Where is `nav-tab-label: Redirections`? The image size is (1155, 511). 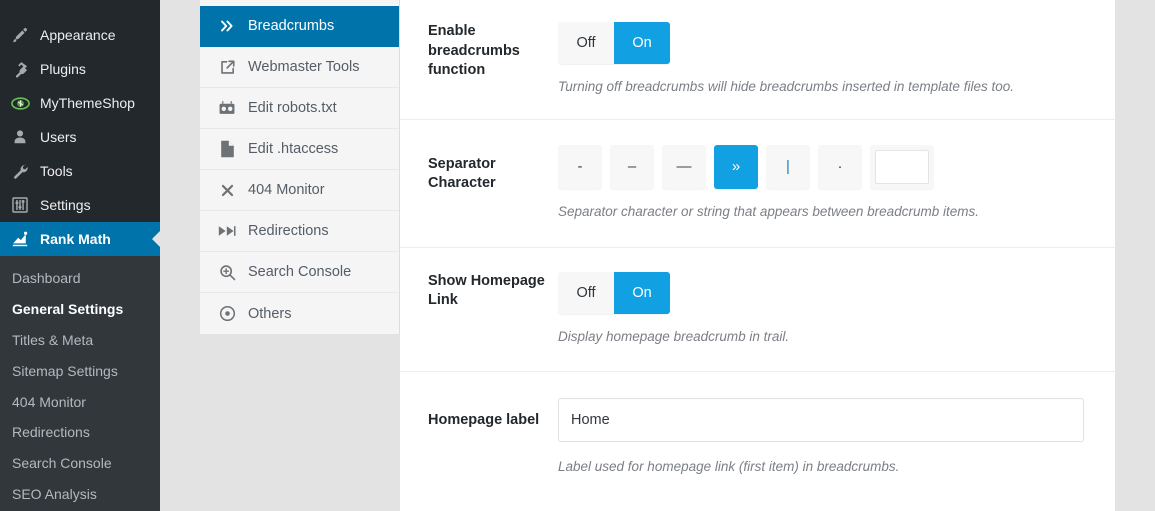
nav-tab-label: Redirections is located at coordinates (288, 231).